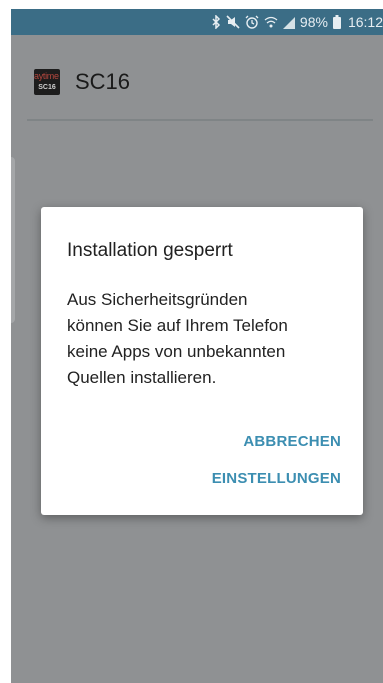 This screenshot has height=683, width=383. Describe the element at coordinates (197, 81) in the screenshot. I see `app-bar: aytime SC16 SC16` at that location.